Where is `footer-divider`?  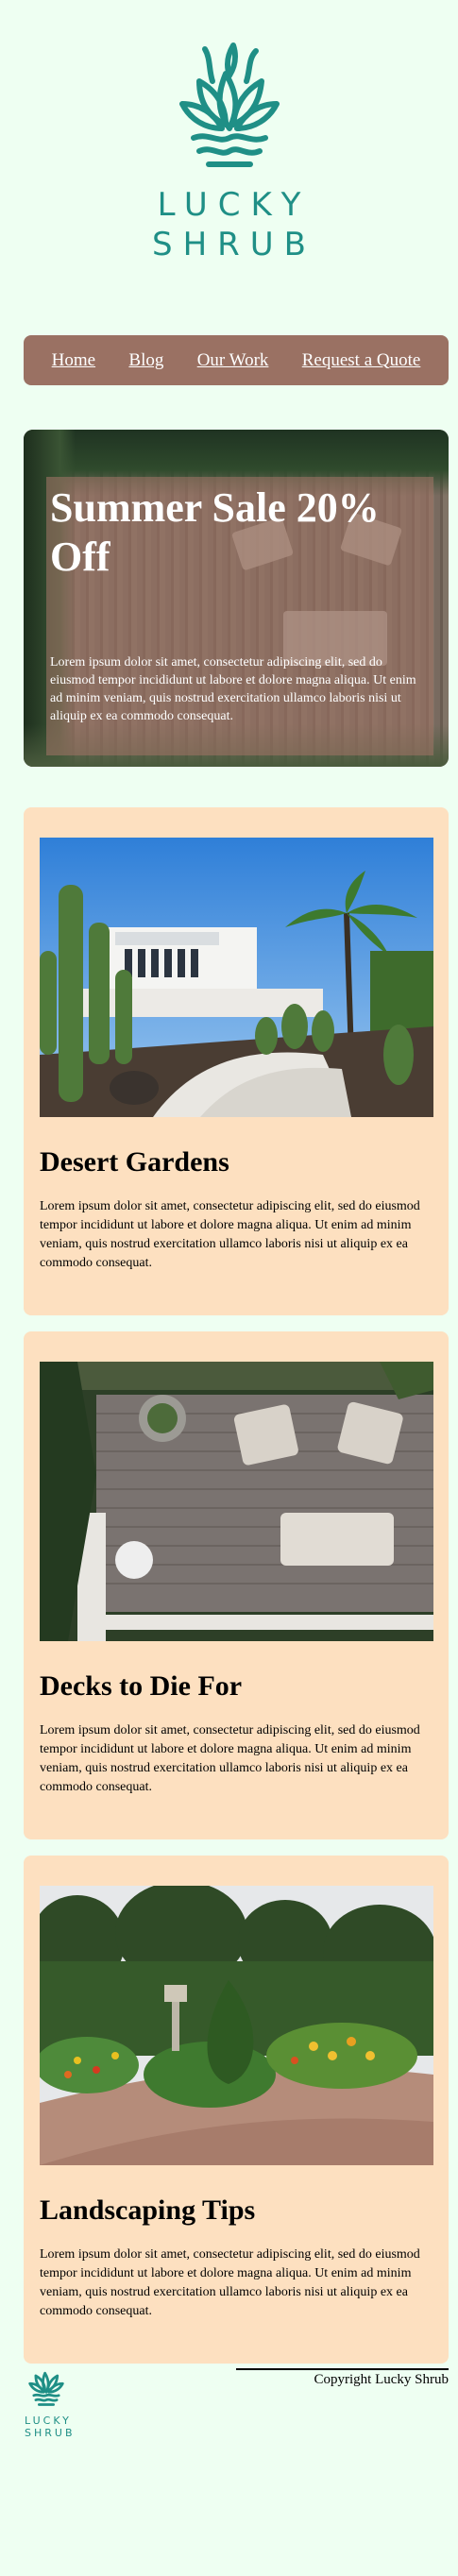 footer-divider is located at coordinates (342, 2369).